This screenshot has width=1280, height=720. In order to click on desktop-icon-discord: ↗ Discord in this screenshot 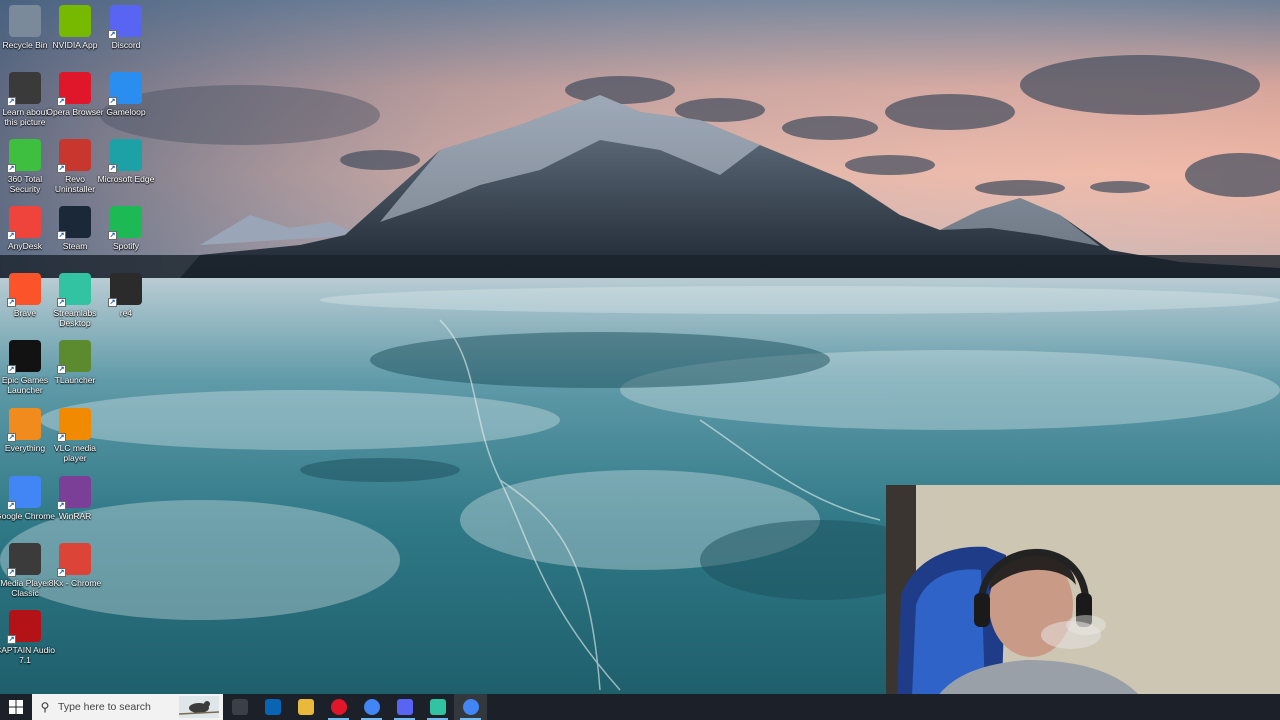, I will do `click(126, 38)`.